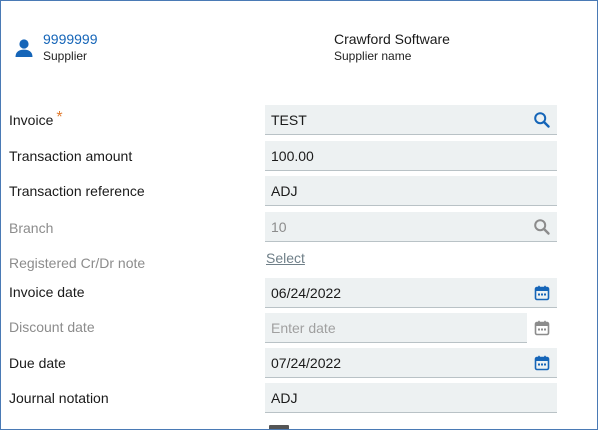 Image resolution: width=598 pixels, height=430 pixels. I want to click on registered-note-label: Registered Cr/Dr note, so click(77, 263).